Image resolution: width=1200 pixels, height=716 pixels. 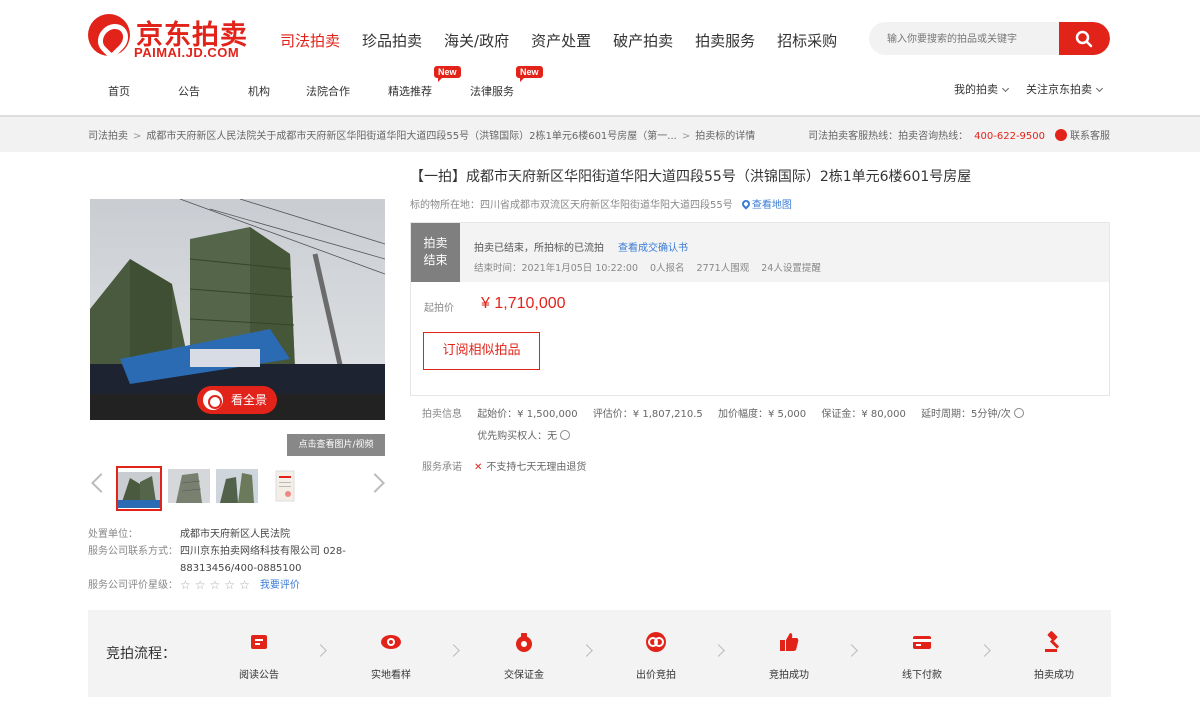 What do you see at coordinates (410, 91) in the screenshot?
I see `sub-nav-label: 精选推荐` at bounding box center [410, 91].